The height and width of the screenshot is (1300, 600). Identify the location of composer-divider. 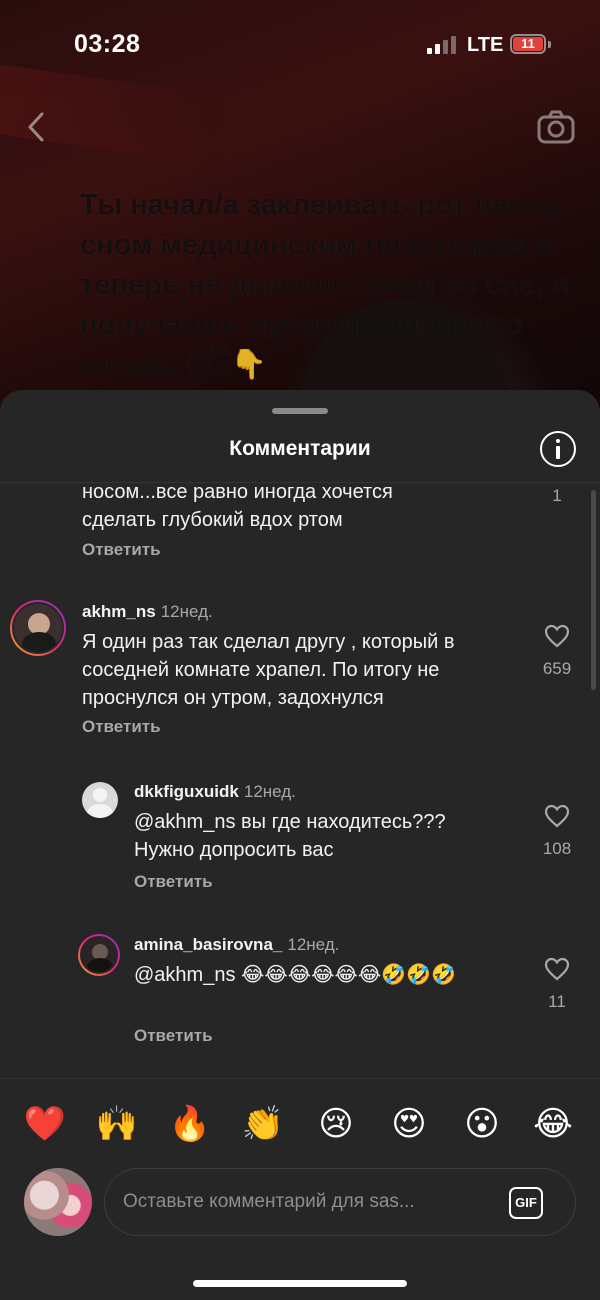
(300, 1078).